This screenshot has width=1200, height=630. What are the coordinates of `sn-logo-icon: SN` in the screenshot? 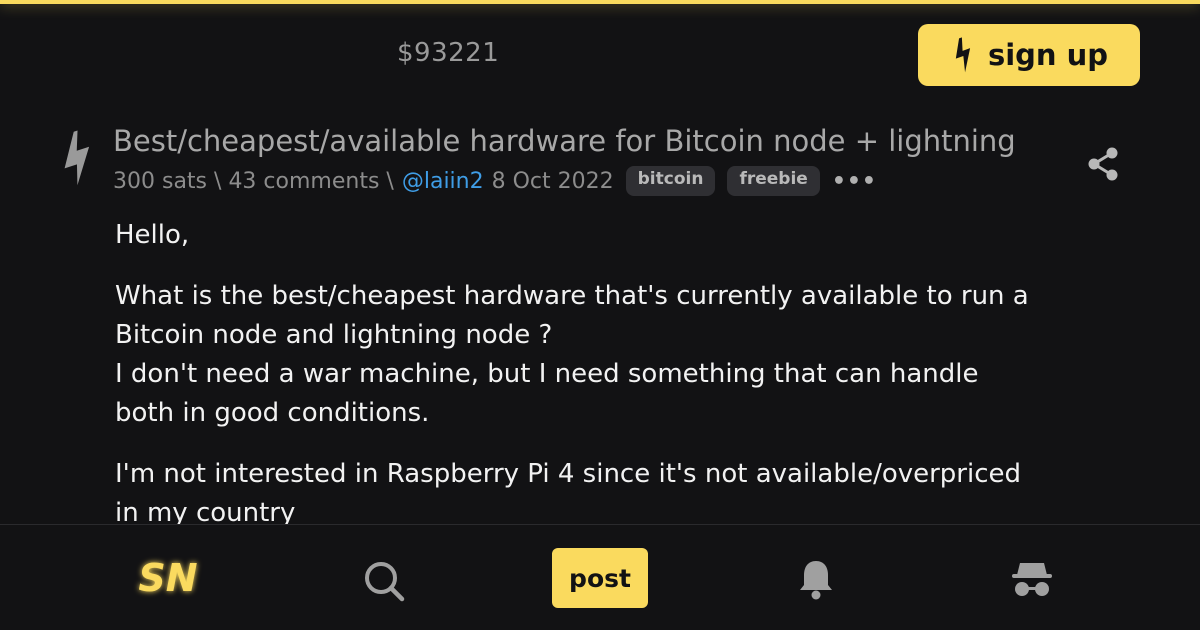 It's located at (168, 578).